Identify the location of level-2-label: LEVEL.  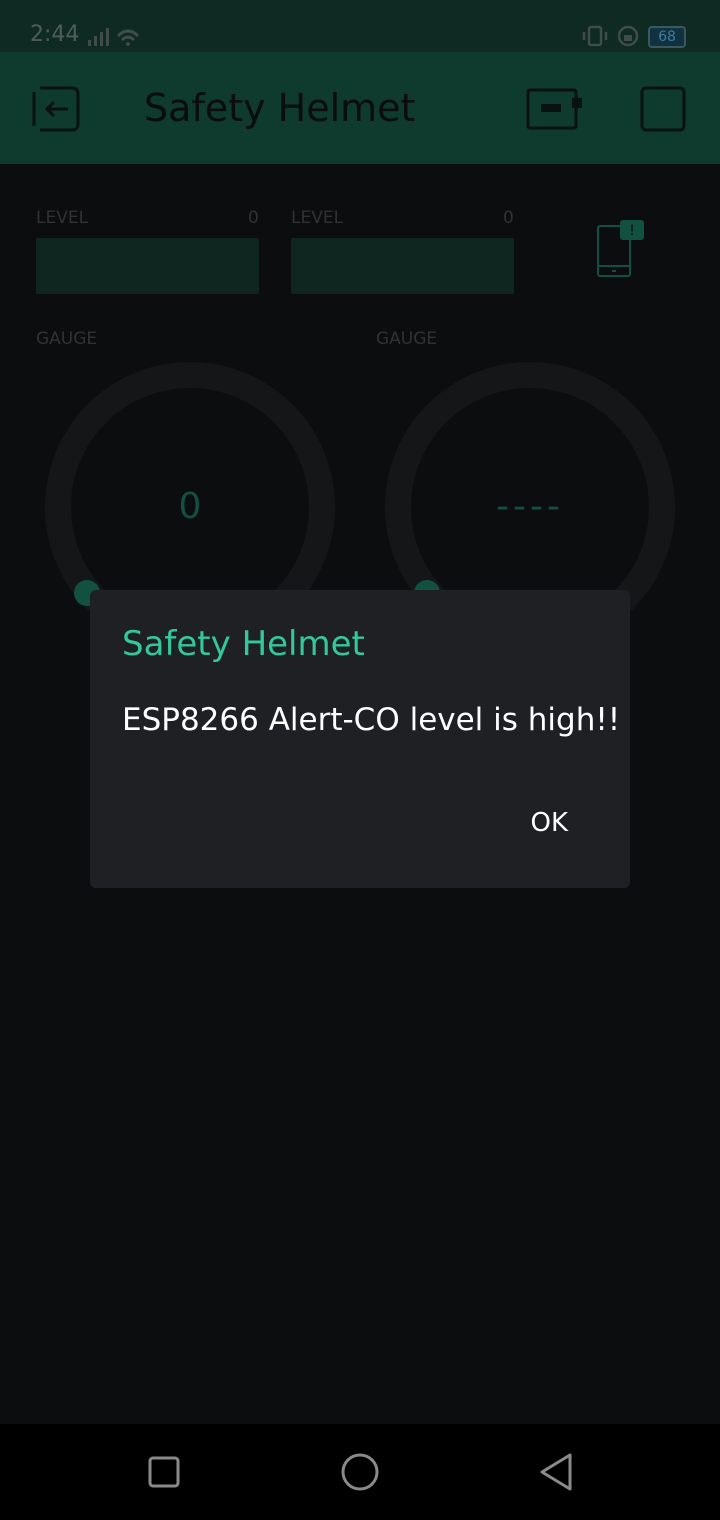
(317, 218).